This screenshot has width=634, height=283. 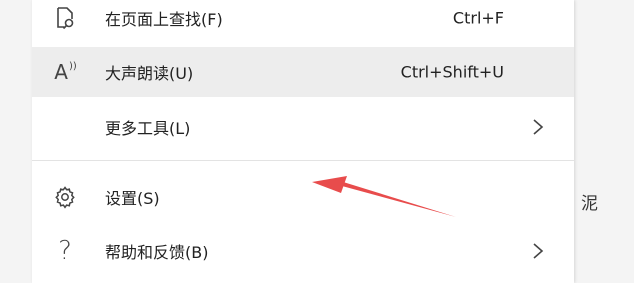 What do you see at coordinates (61, 72) in the screenshot?
I see `read-aloud-icon-letter: A` at bounding box center [61, 72].